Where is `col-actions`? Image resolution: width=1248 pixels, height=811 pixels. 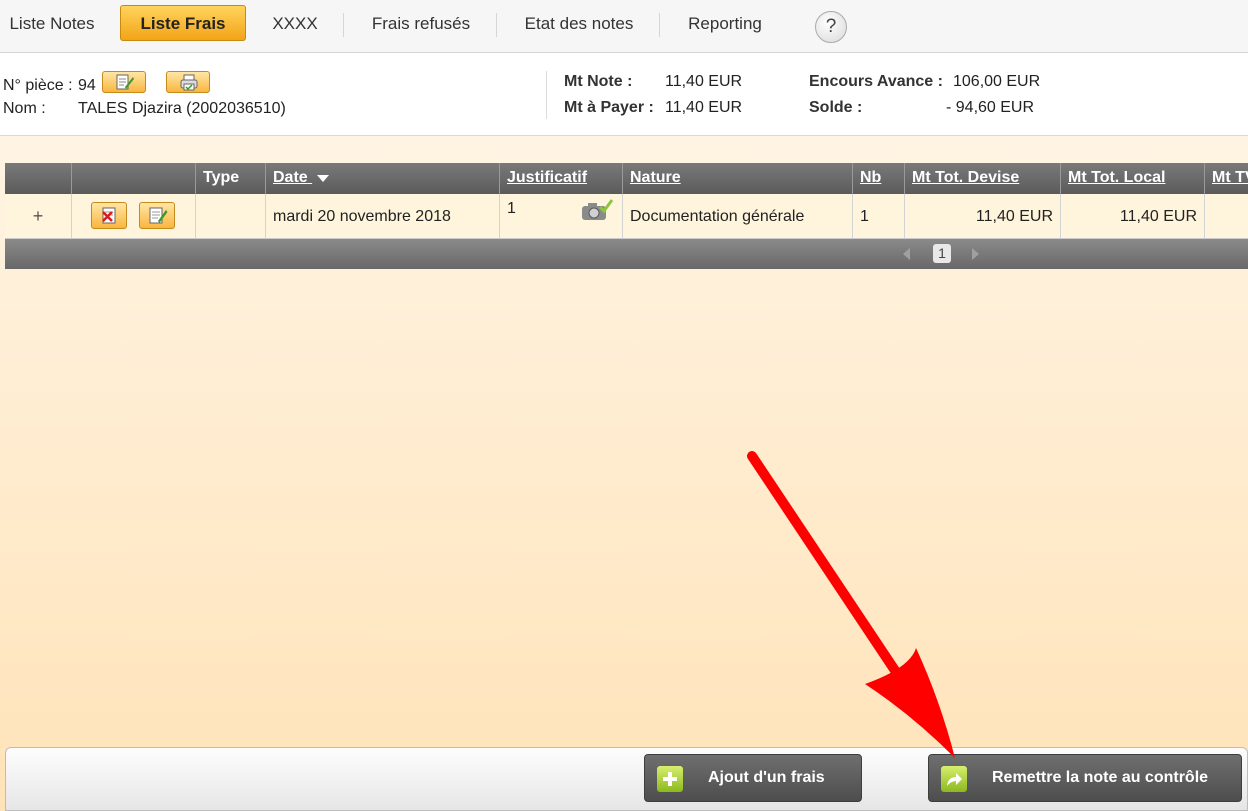 col-actions is located at coordinates (134, 178).